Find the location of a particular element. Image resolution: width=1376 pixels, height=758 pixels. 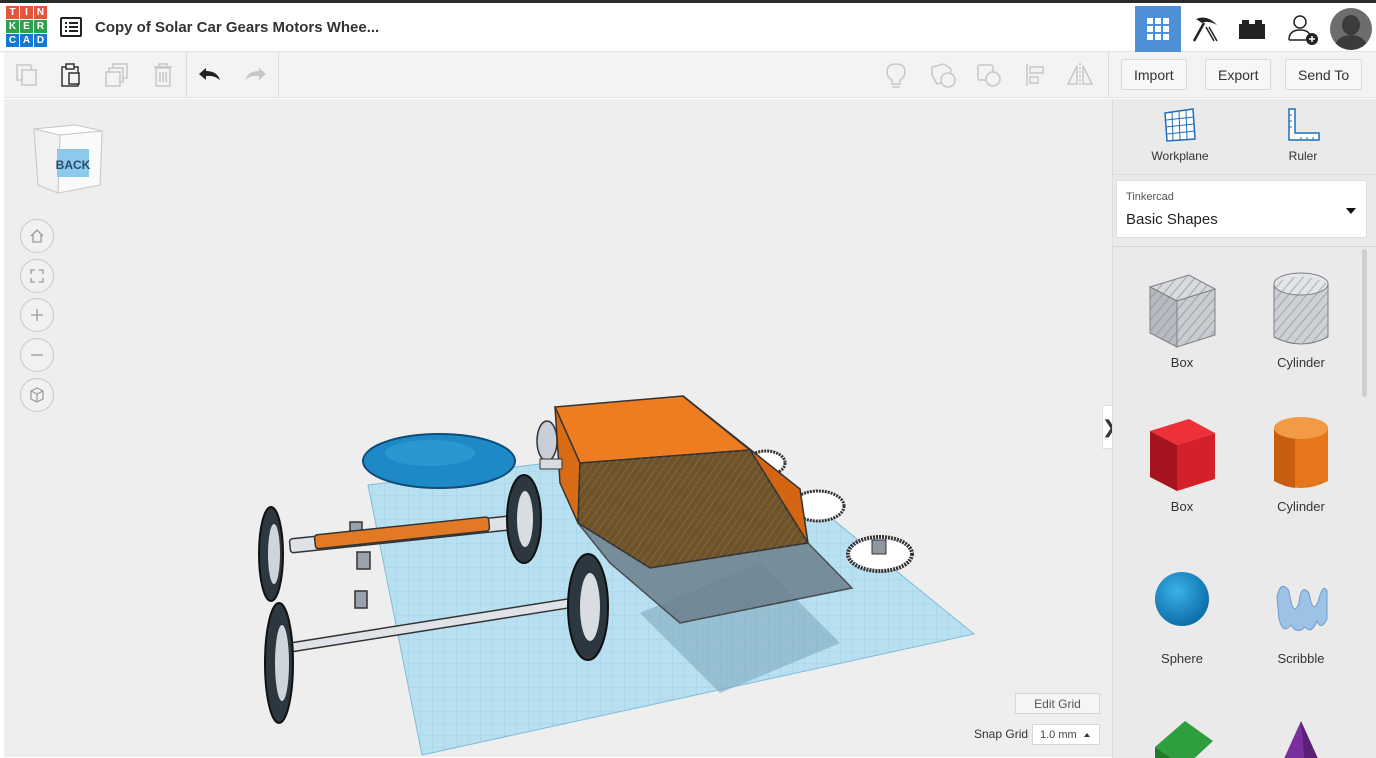

orange-cylinder-icon is located at coordinates (1301, 452).